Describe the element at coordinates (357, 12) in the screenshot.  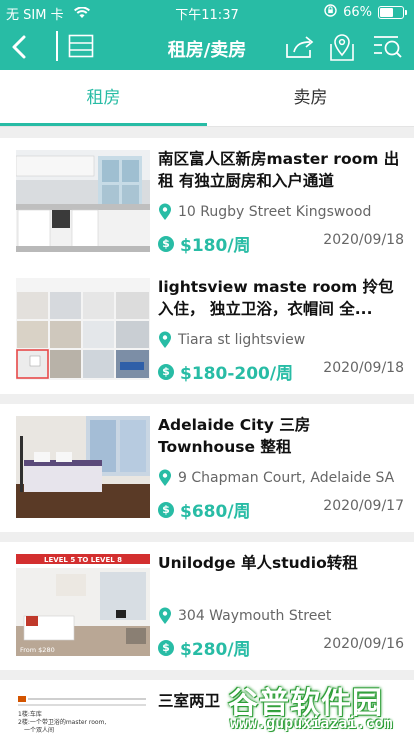
I see `battery-percent: 66%` at that location.